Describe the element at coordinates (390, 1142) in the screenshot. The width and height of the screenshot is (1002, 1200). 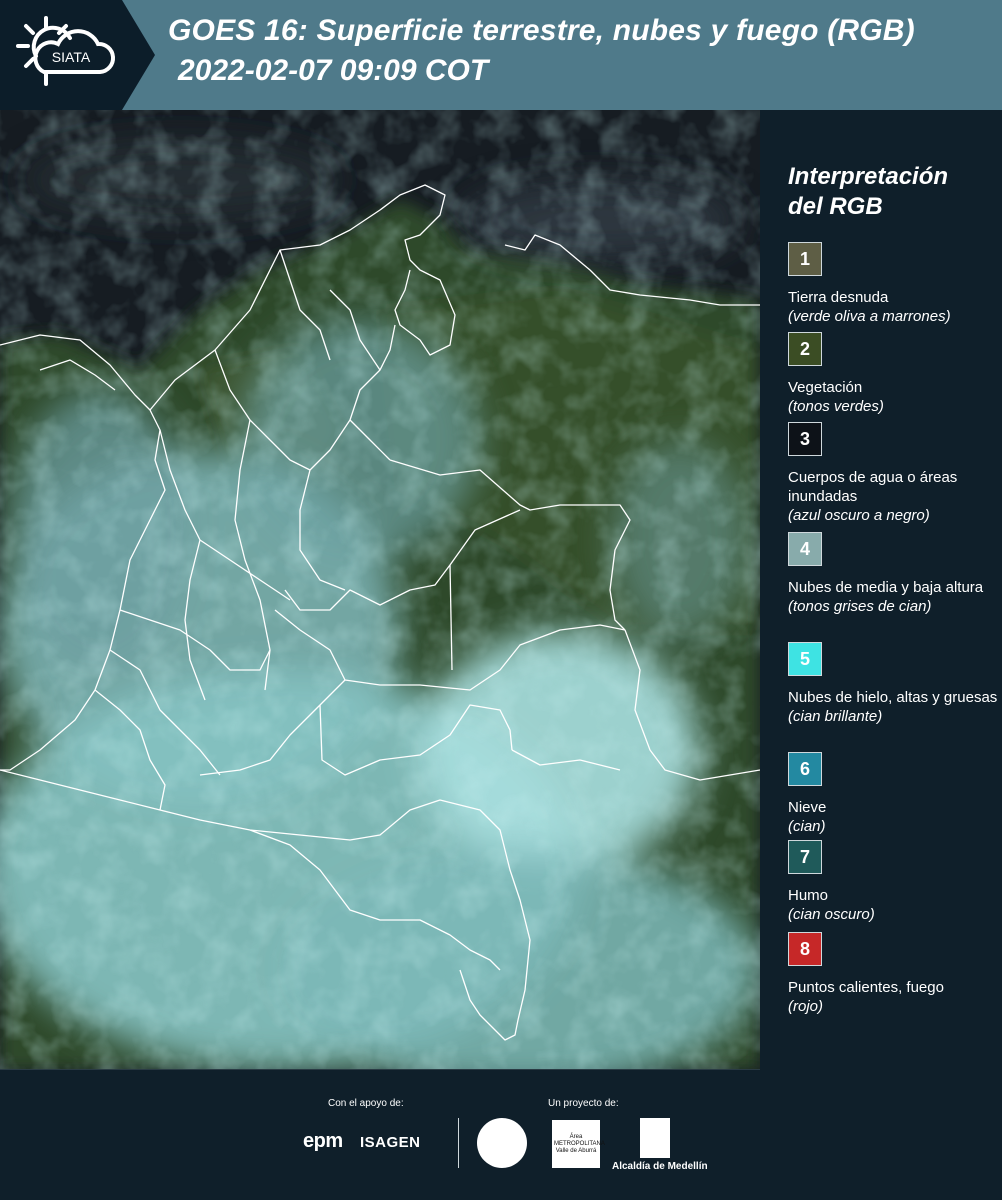
I see `isagen-logo: ISAGEN` at that location.